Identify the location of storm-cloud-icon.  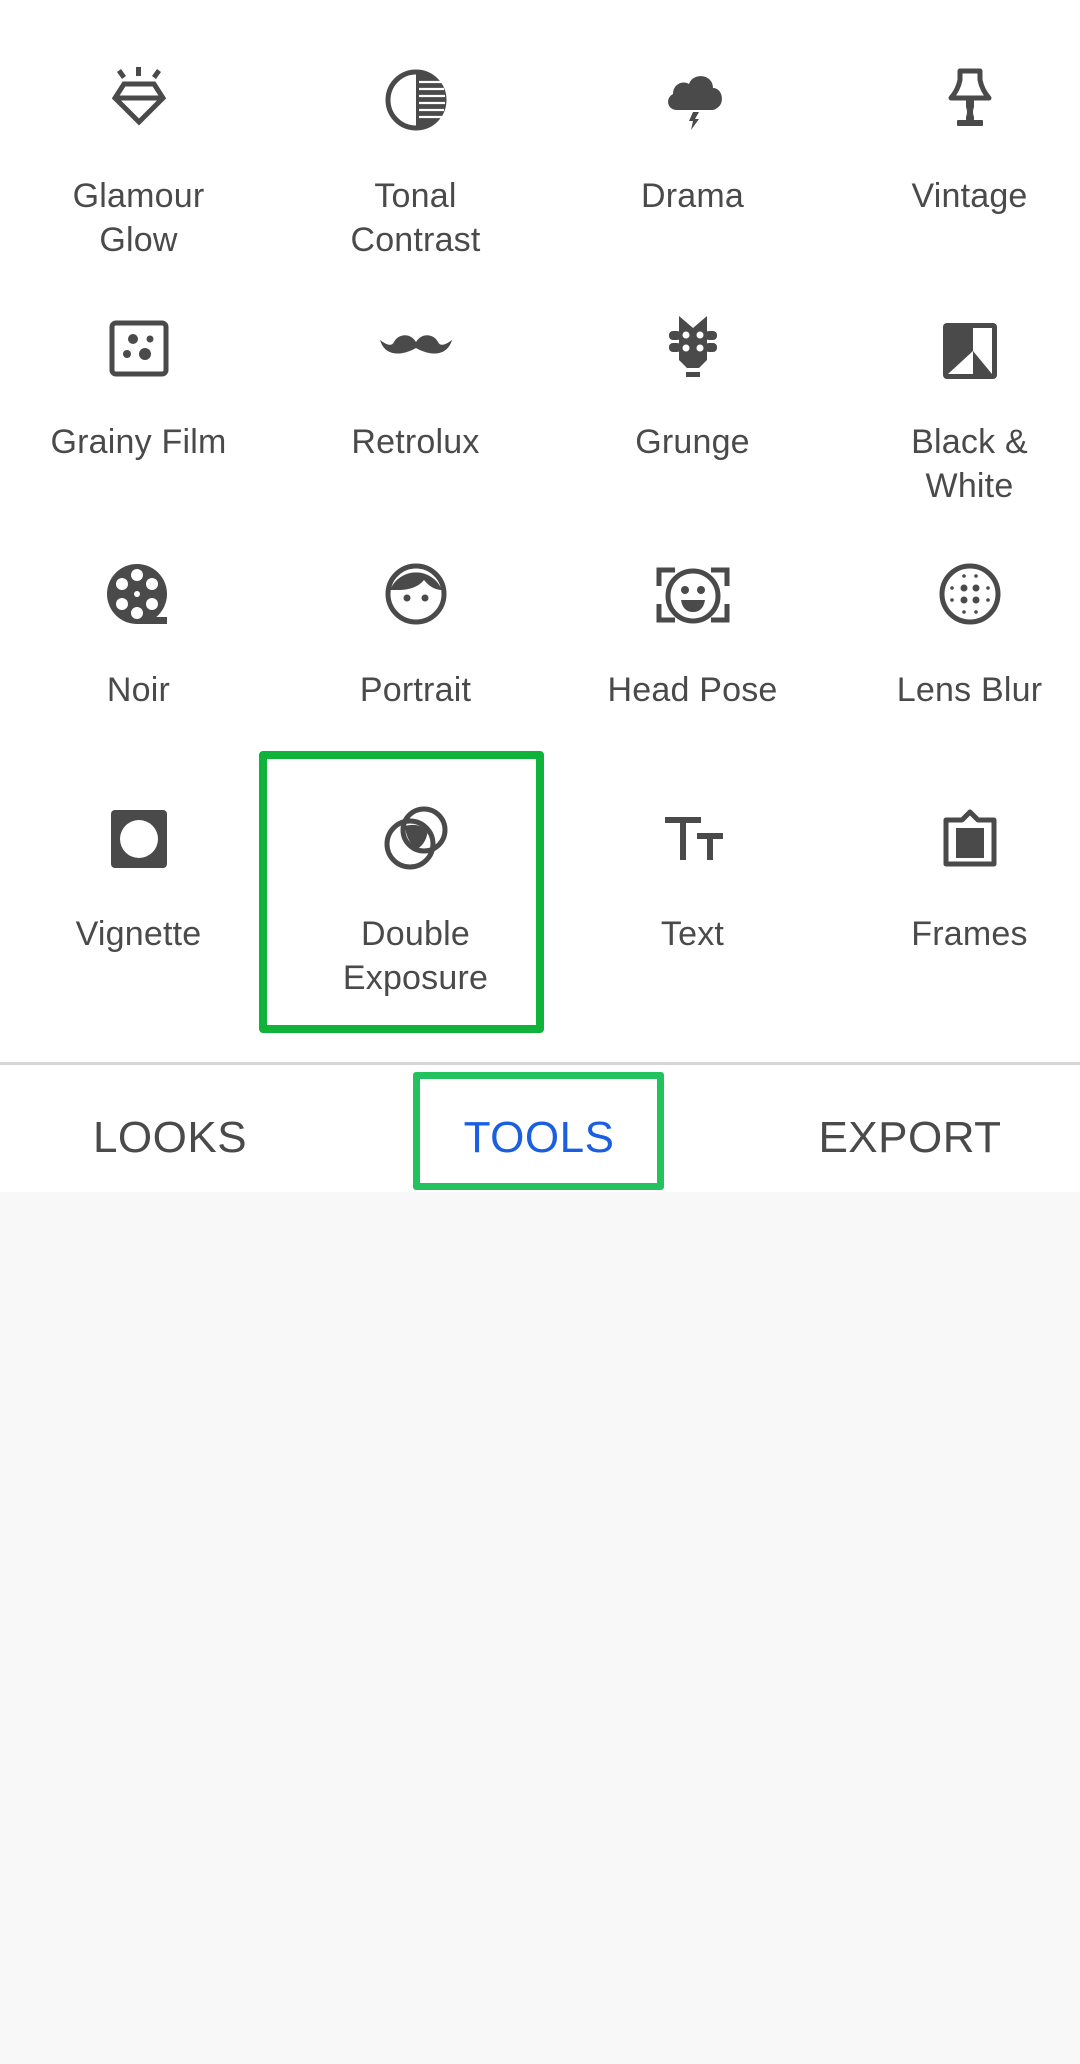
(693, 100).